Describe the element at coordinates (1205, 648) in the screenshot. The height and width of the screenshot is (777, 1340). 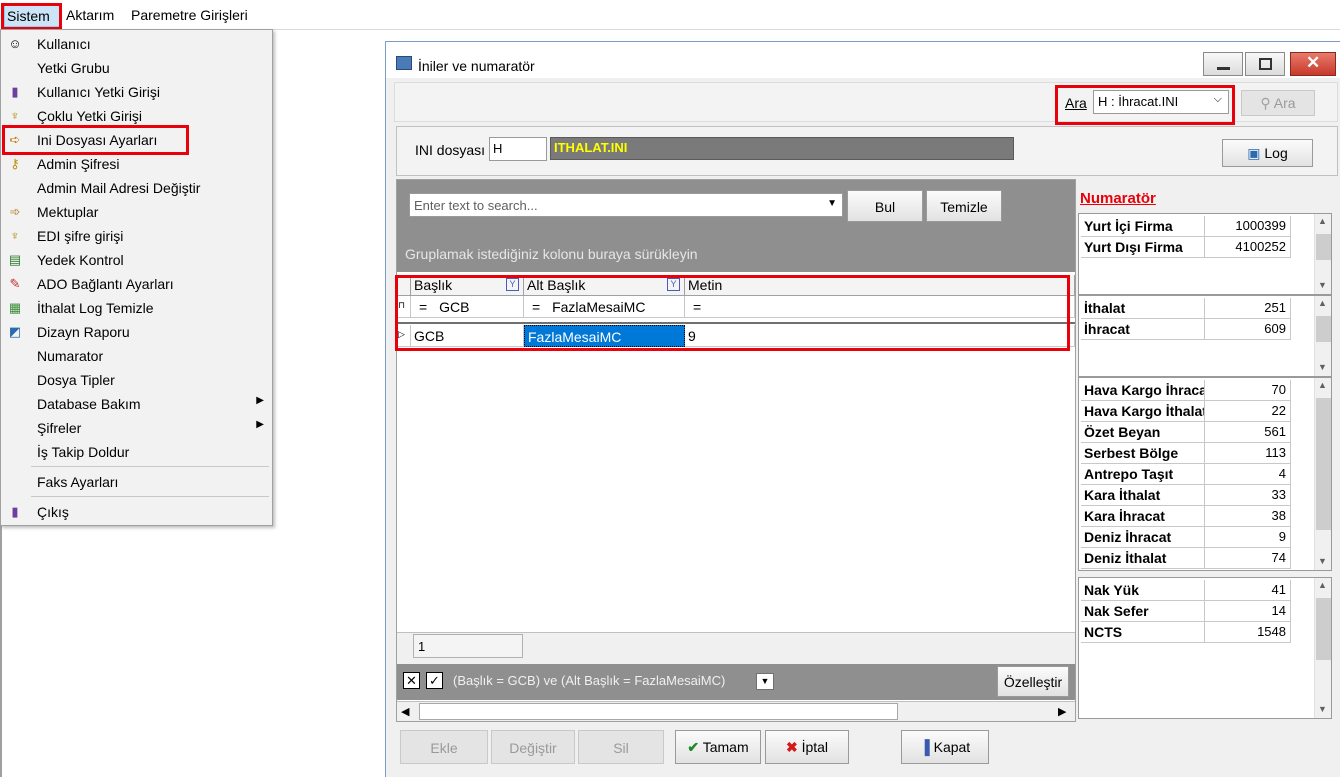
I see `numarator-group-nak: Nak Yük 41 Nak Sefer 14 NCTS 1548 ▲ ▼` at that location.